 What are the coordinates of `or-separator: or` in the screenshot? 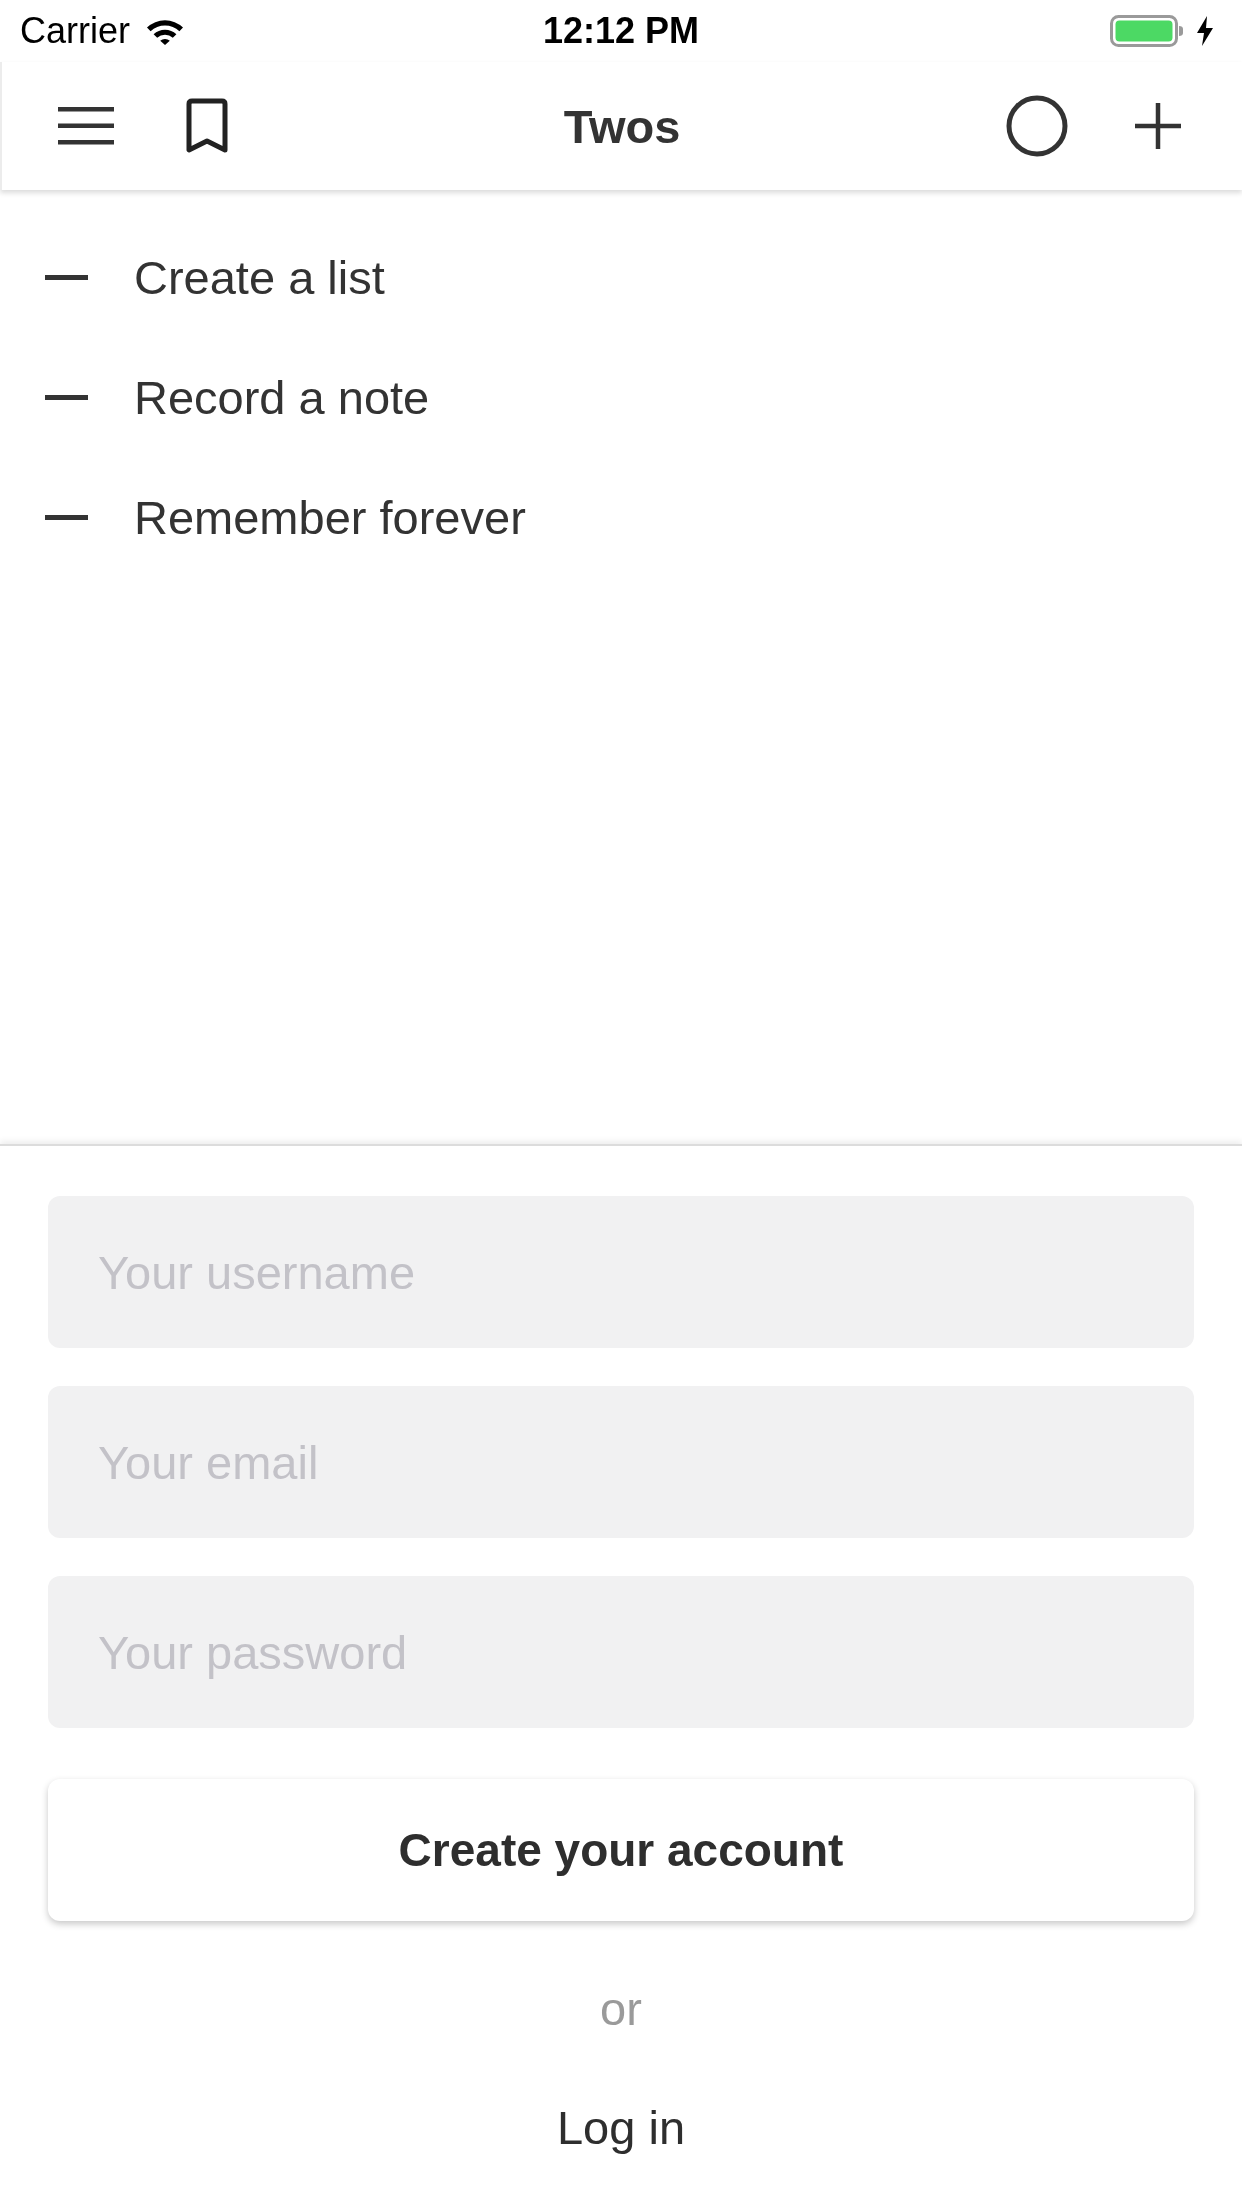 It's located at (621, 2008).